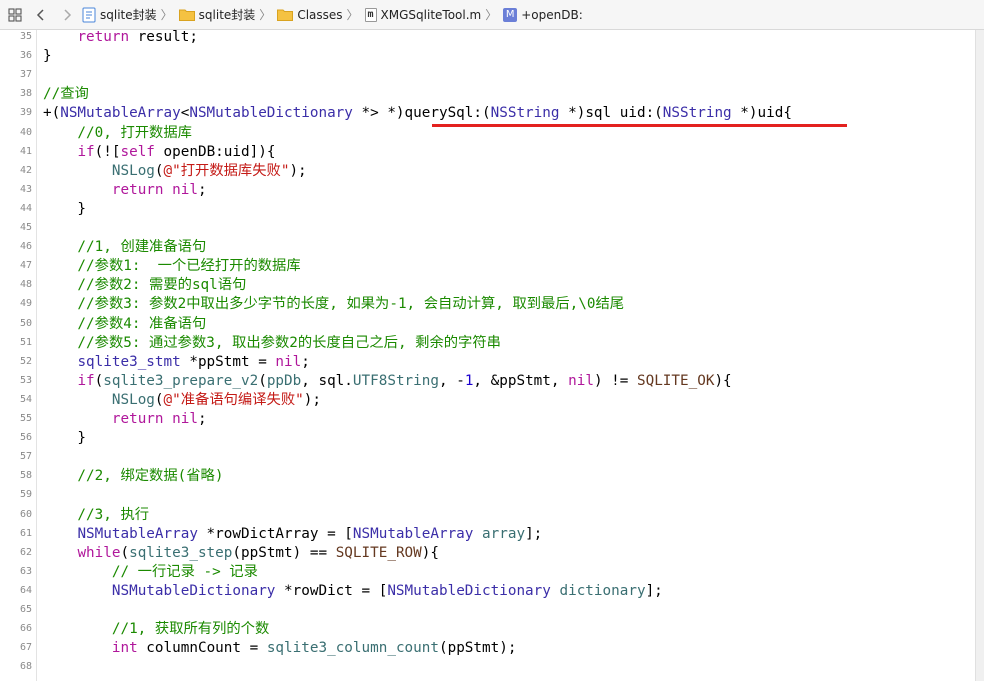  I want to click on code-line: 36}, so click(488, 56).